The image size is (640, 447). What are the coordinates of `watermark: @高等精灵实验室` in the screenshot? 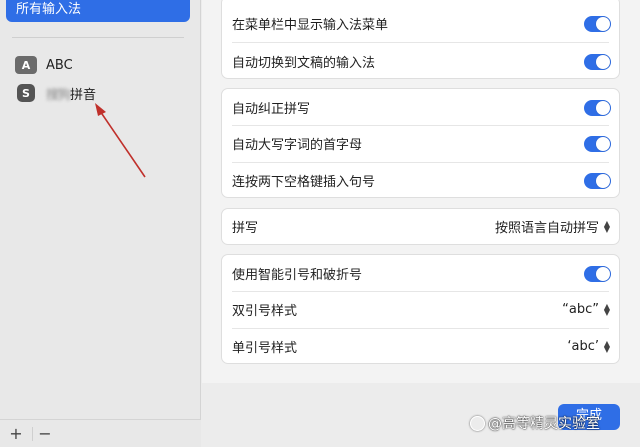 It's located at (535, 423).